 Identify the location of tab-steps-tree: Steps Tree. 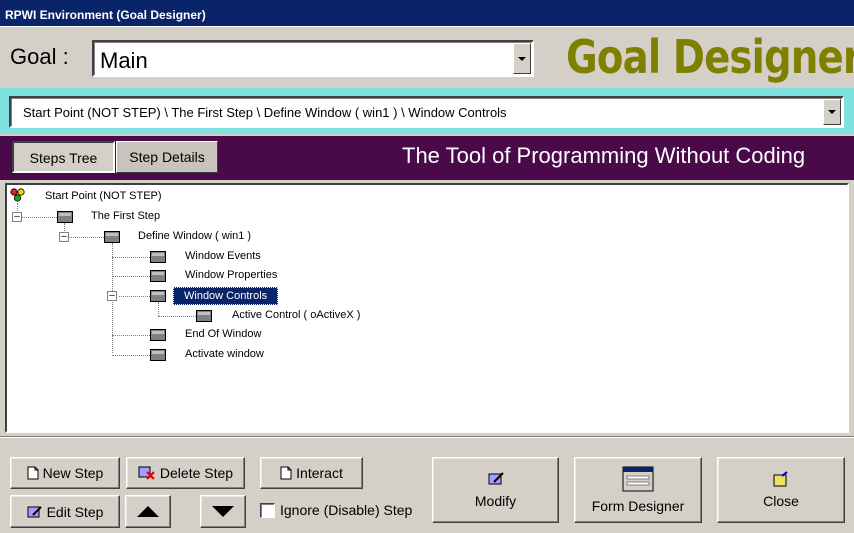
(63, 157).